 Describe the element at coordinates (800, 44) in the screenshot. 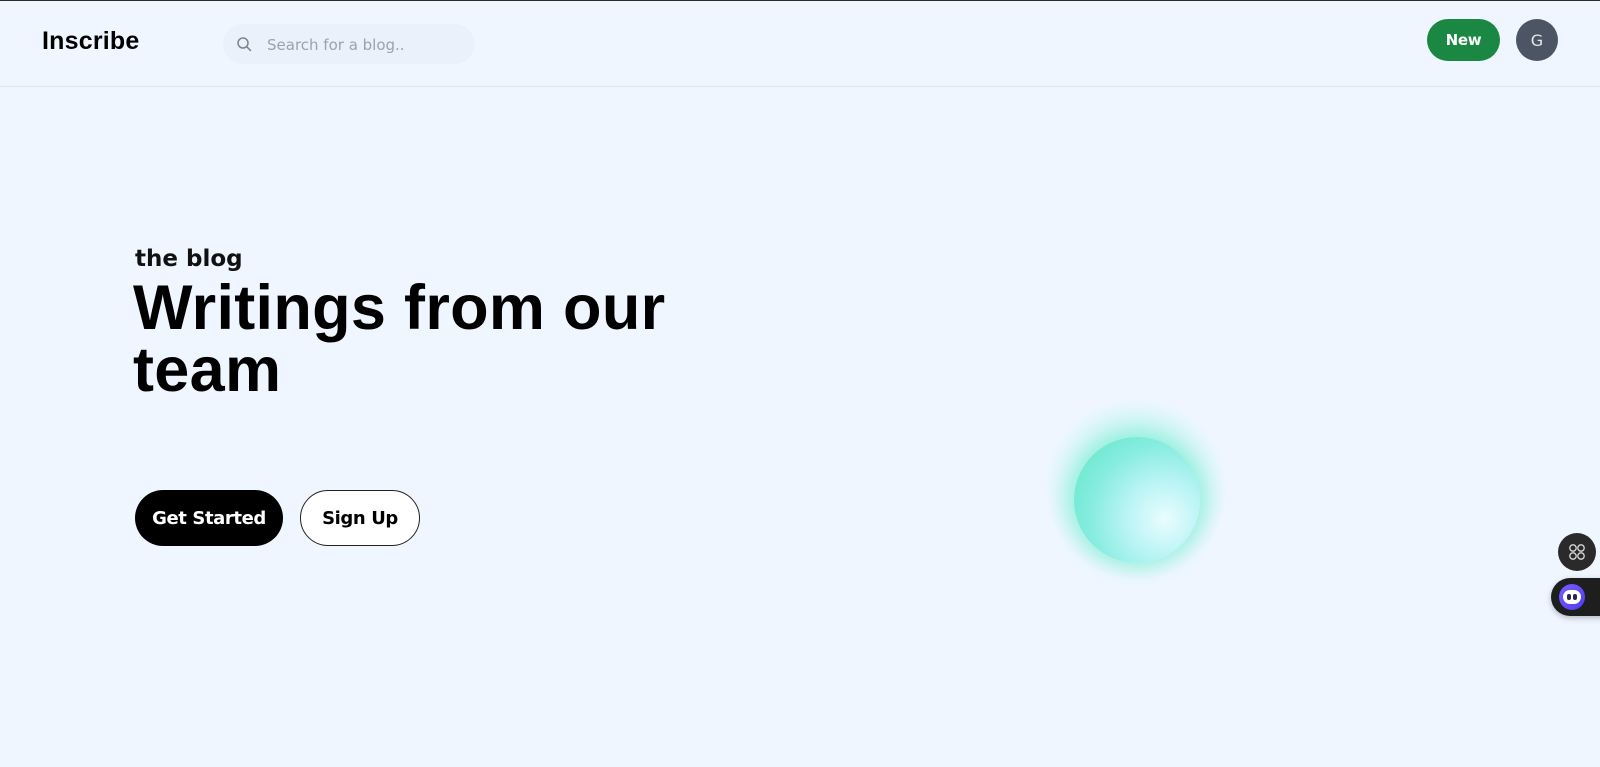

I see `top-navbar: Inscribe New G` at that location.